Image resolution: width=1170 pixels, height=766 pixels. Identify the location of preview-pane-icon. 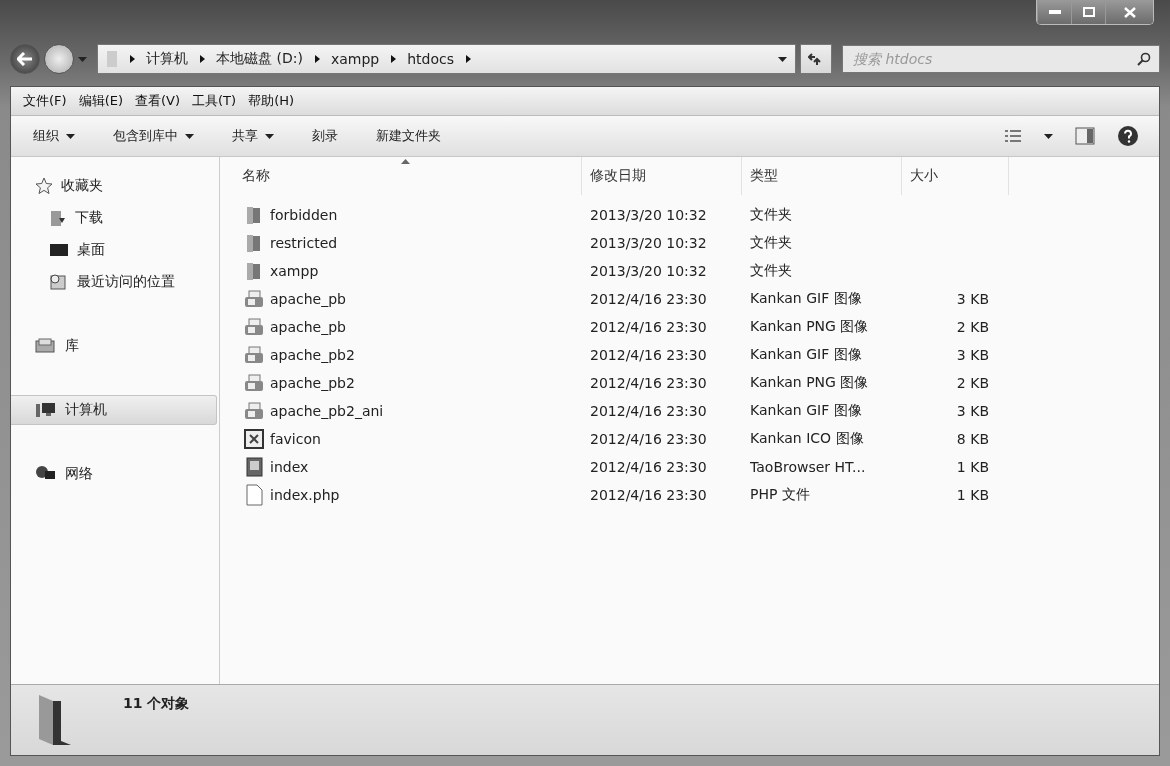
(1085, 136).